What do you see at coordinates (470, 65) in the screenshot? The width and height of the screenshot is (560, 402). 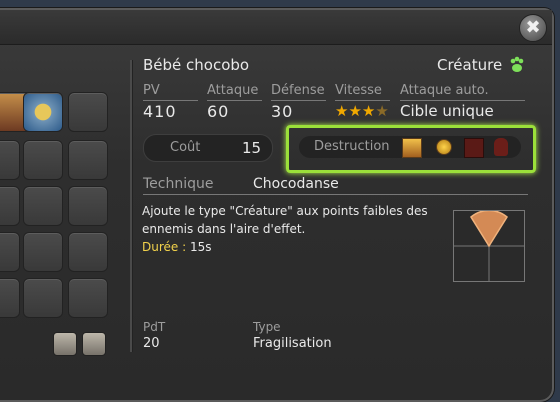 I see `card-category: Créature` at bounding box center [470, 65].